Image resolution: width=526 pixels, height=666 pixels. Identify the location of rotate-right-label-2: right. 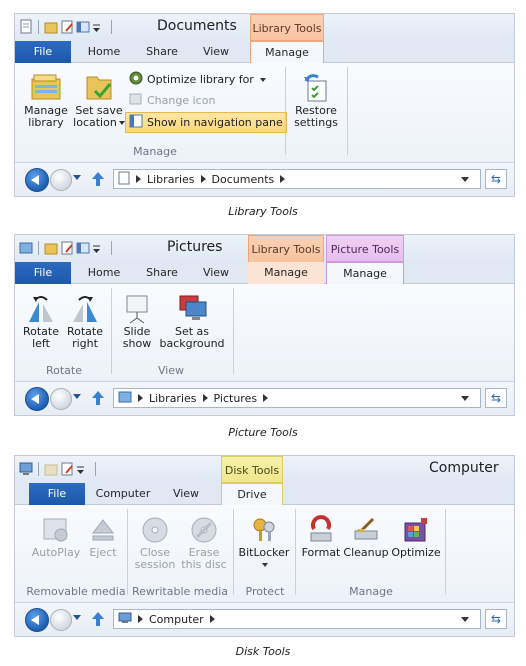
(85, 343).